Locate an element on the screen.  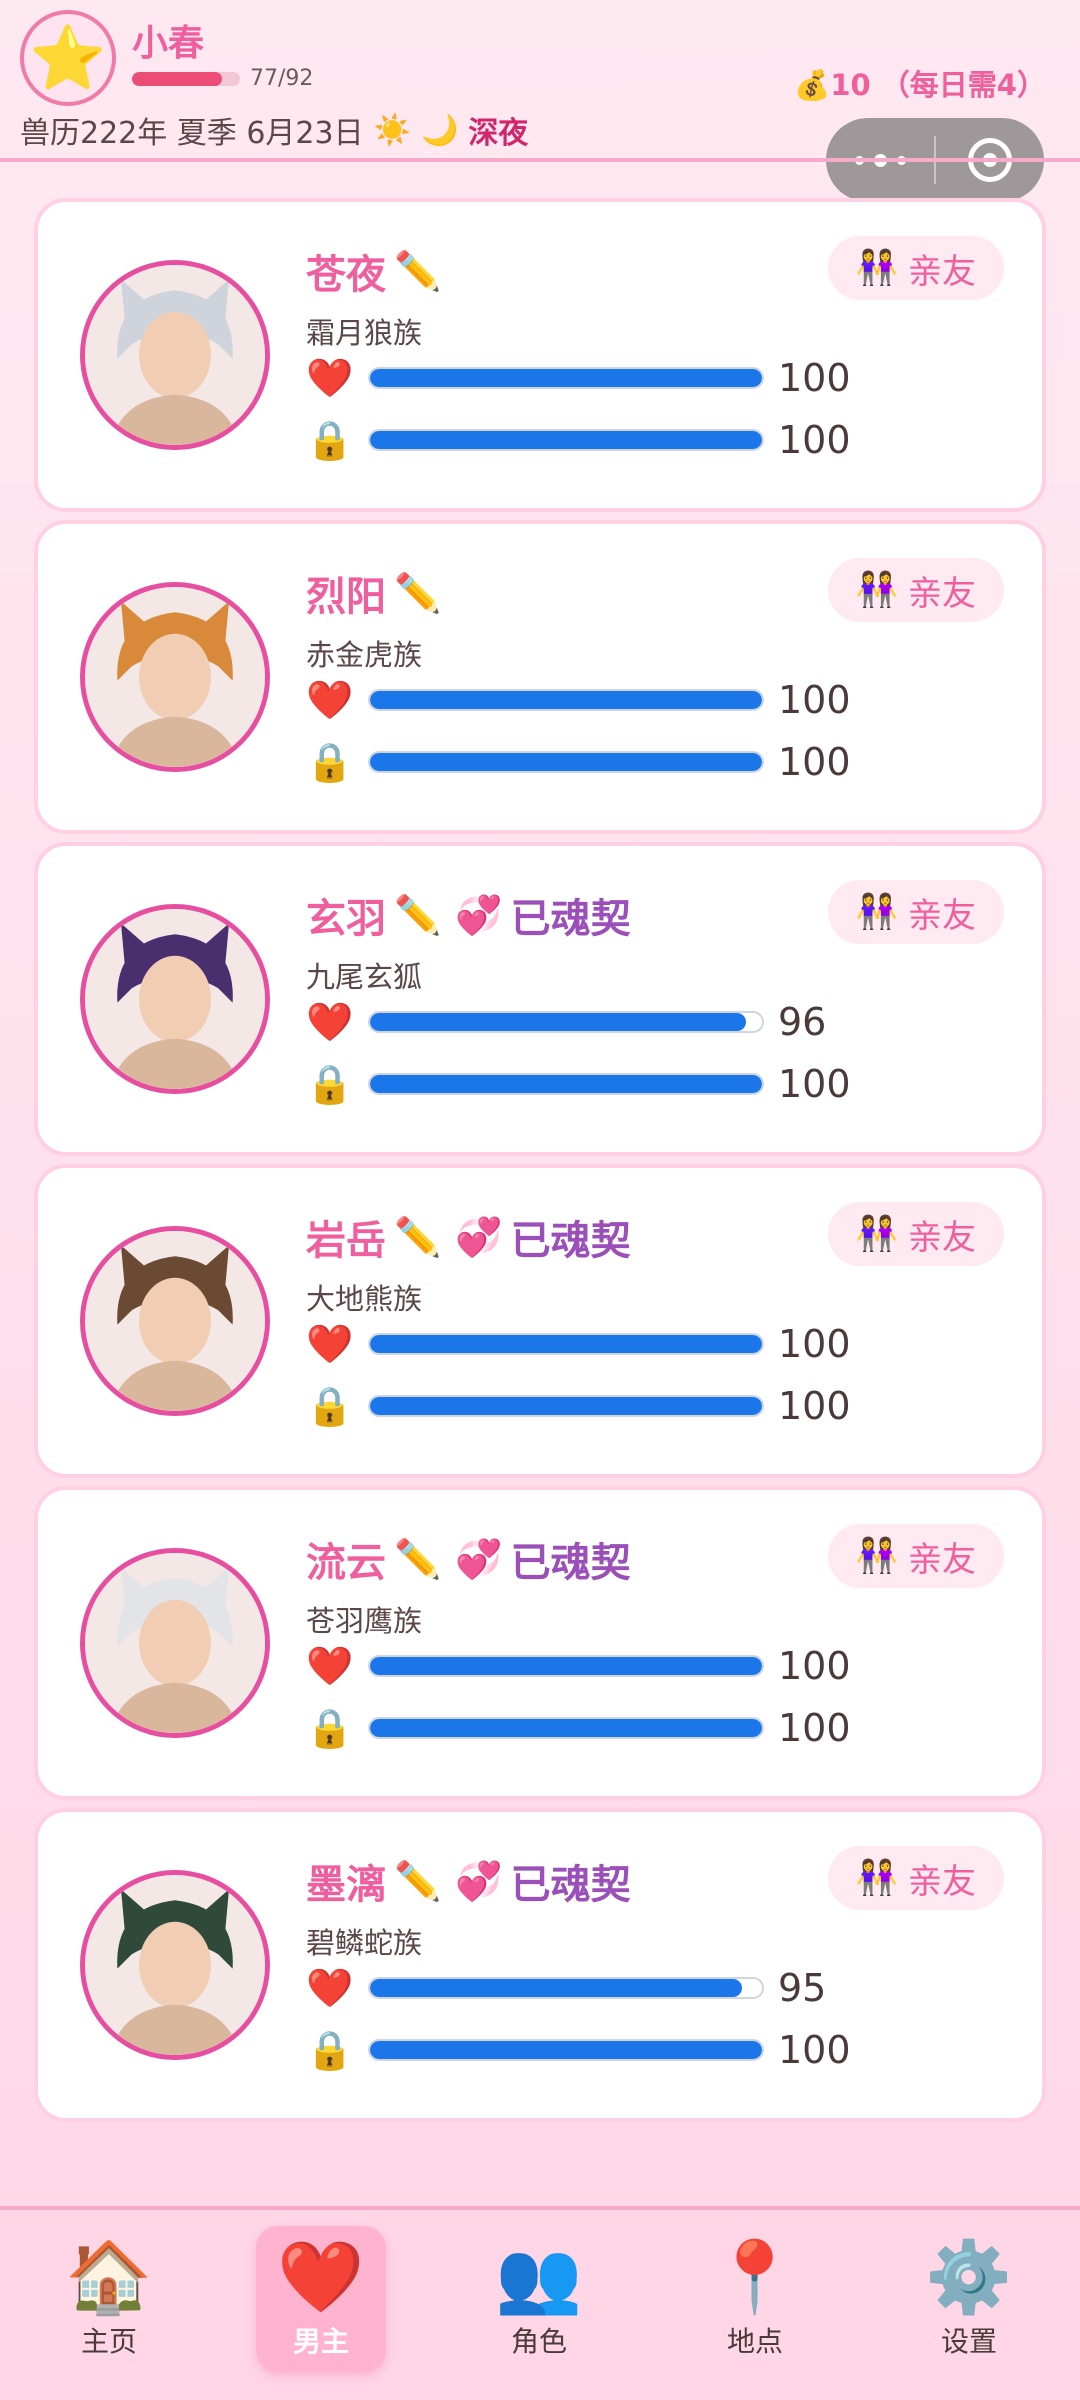
character-card: 烈阳 ✏️ 赤金虎族 👭 亲友 ❤️ 100 🔒 100 is located at coordinates (540, 677).